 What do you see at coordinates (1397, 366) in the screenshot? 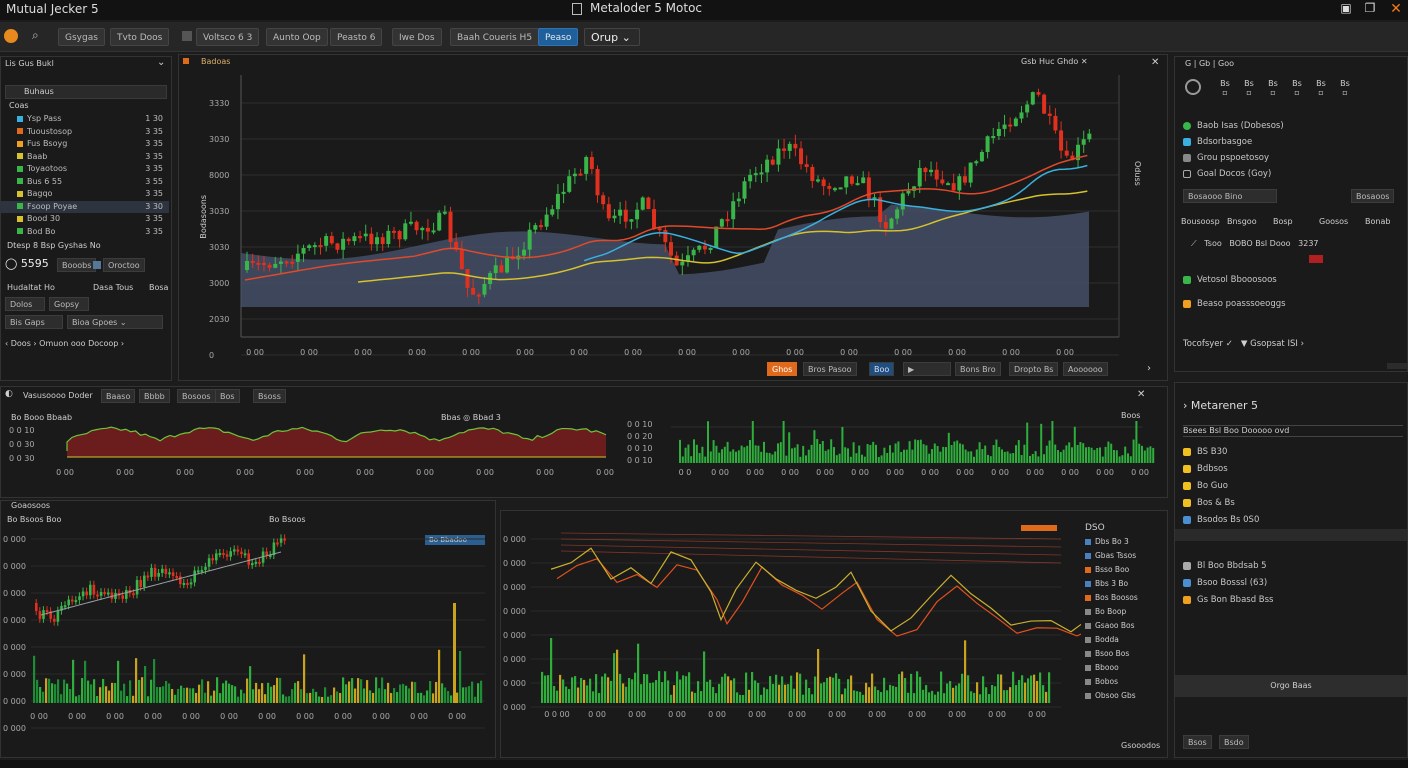
I see `scroll-handle` at bounding box center [1397, 366].